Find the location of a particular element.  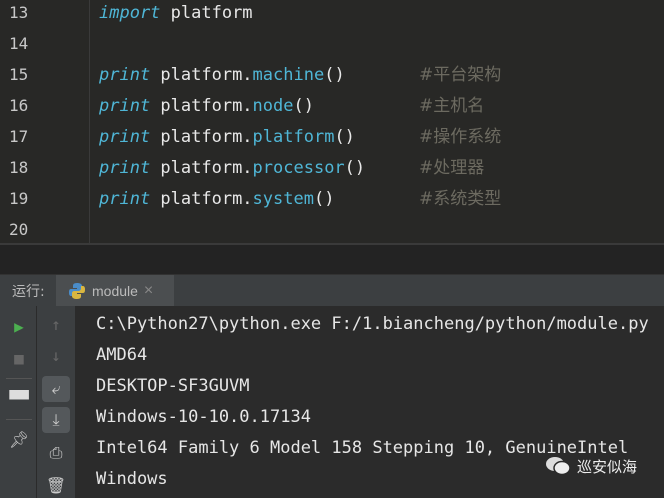

trash-icon: 🗑︎ is located at coordinates (56, 485).